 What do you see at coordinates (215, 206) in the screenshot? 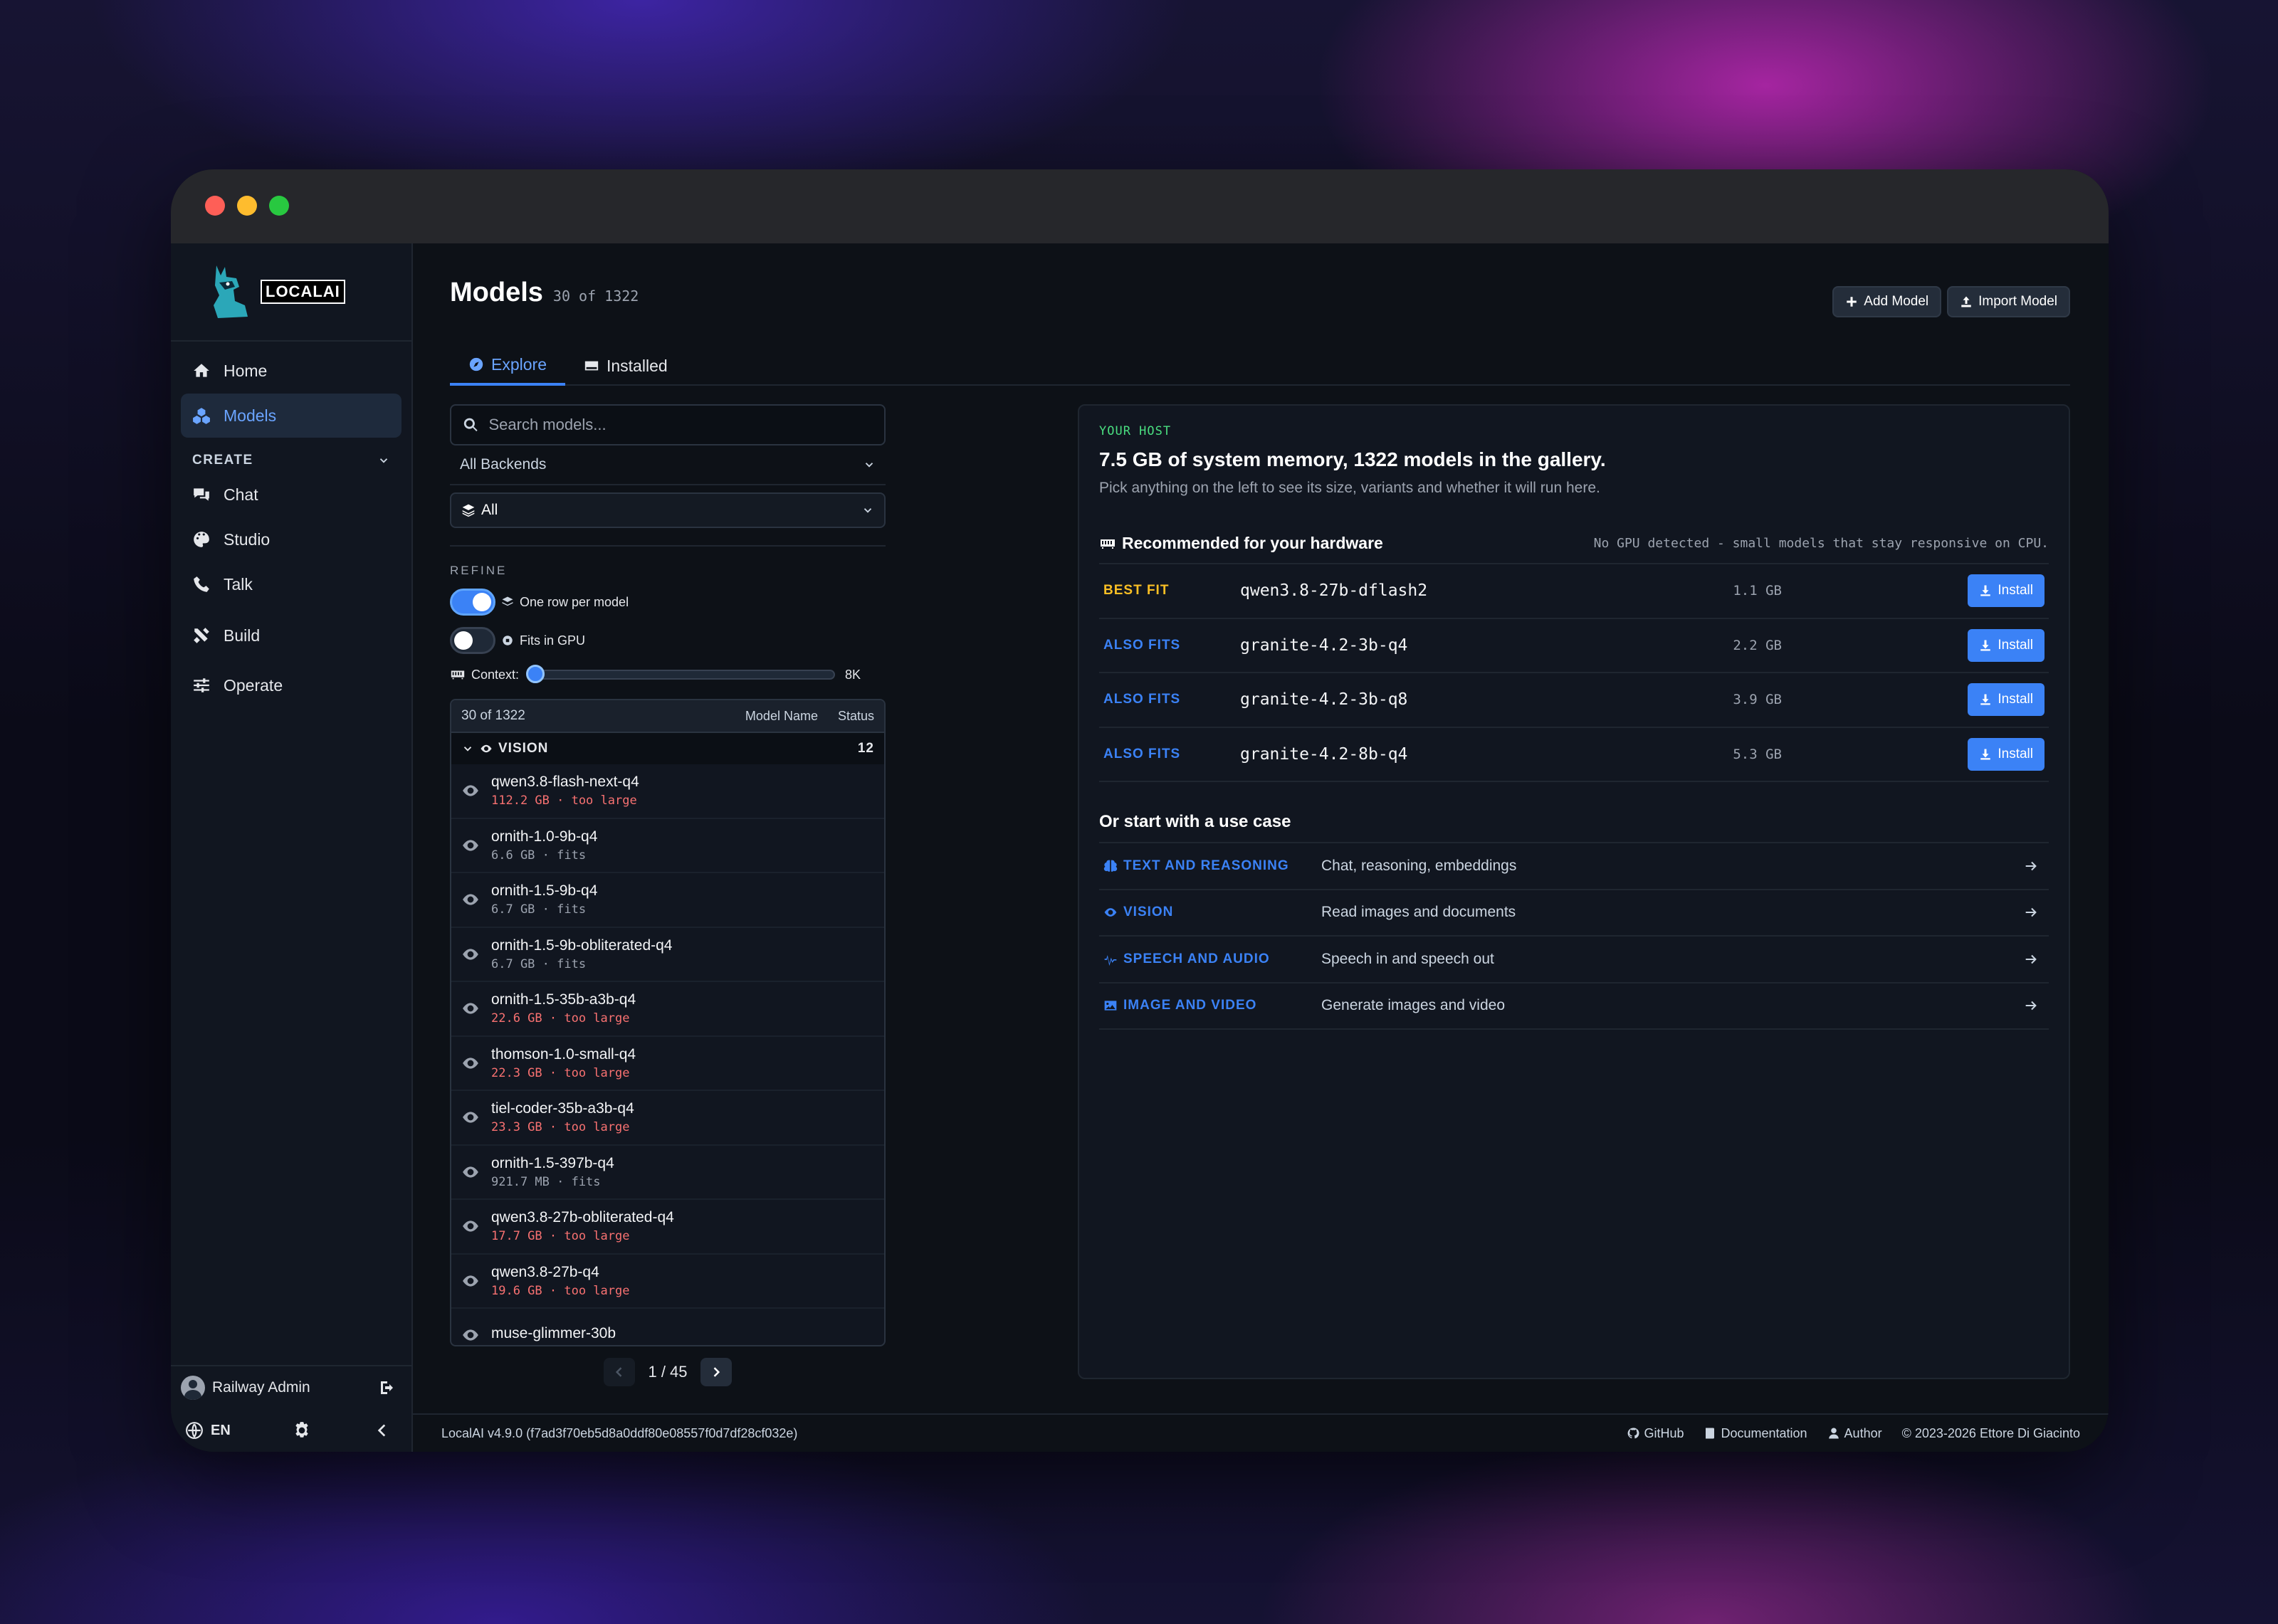
I see `close-window-button` at bounding box center [215, 206].